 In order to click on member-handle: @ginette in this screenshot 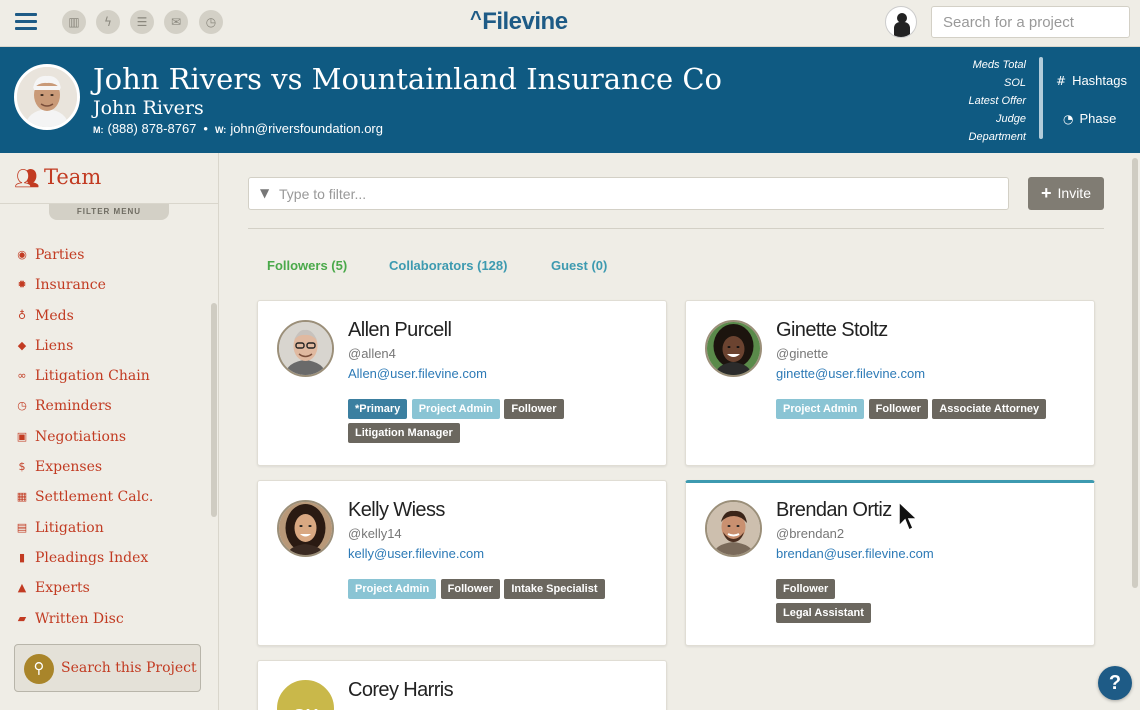, I will do `click(802, 353)`.